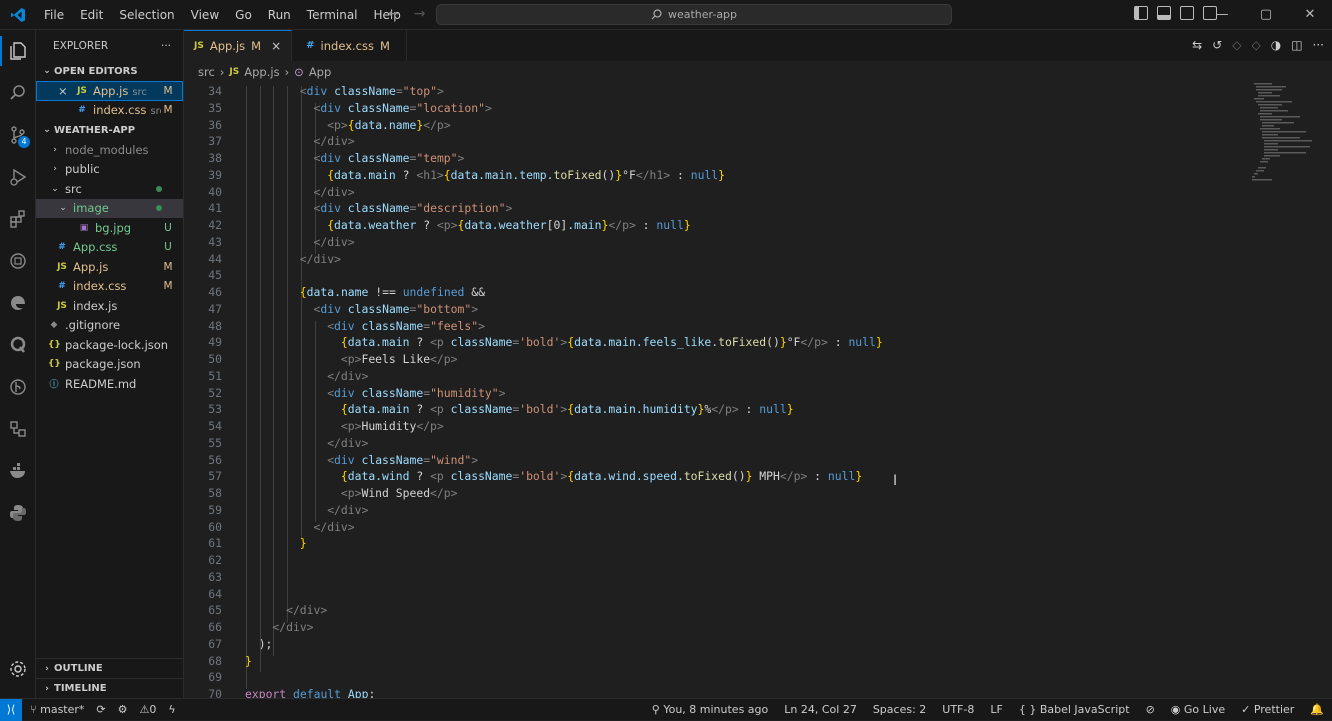 This screenshot has height=721, width=1332. What do you see at coordinates (243, 15) in the screenshot?
I see `menu-go: Go` at bounding box center [243, 15].